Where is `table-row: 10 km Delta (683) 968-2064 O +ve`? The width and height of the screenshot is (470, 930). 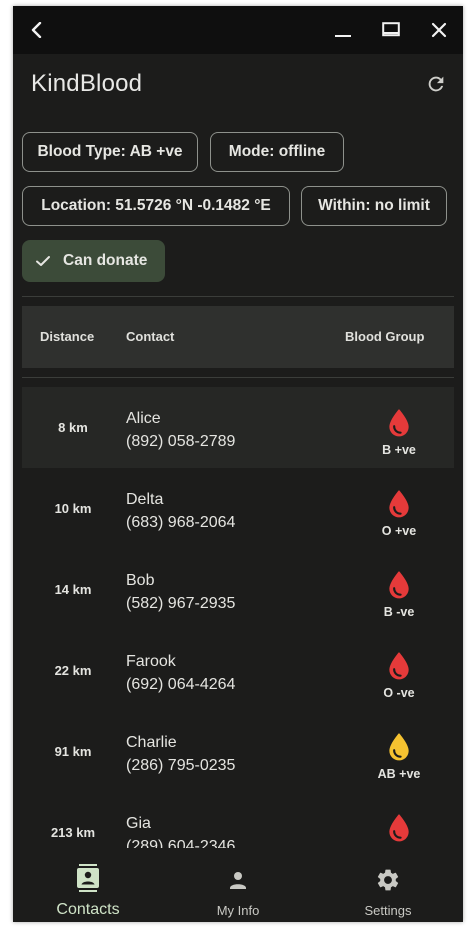
table-row: 10 km Delta (683) 968-2064 O +ve is located at coordinates (238, 508).